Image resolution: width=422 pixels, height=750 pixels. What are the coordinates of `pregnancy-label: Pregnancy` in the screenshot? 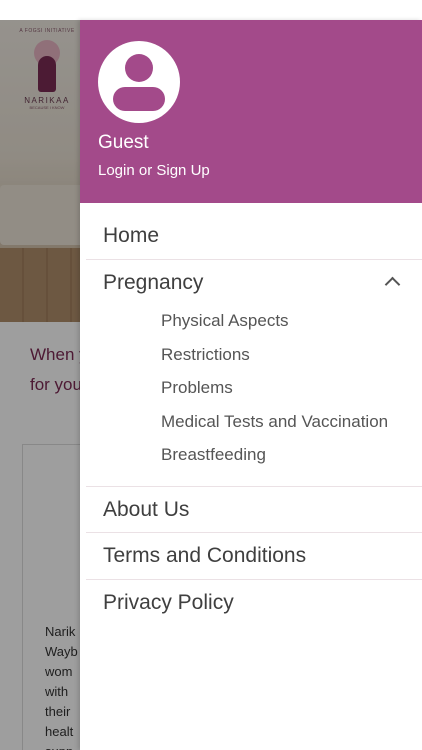 It's located at (153, 282).